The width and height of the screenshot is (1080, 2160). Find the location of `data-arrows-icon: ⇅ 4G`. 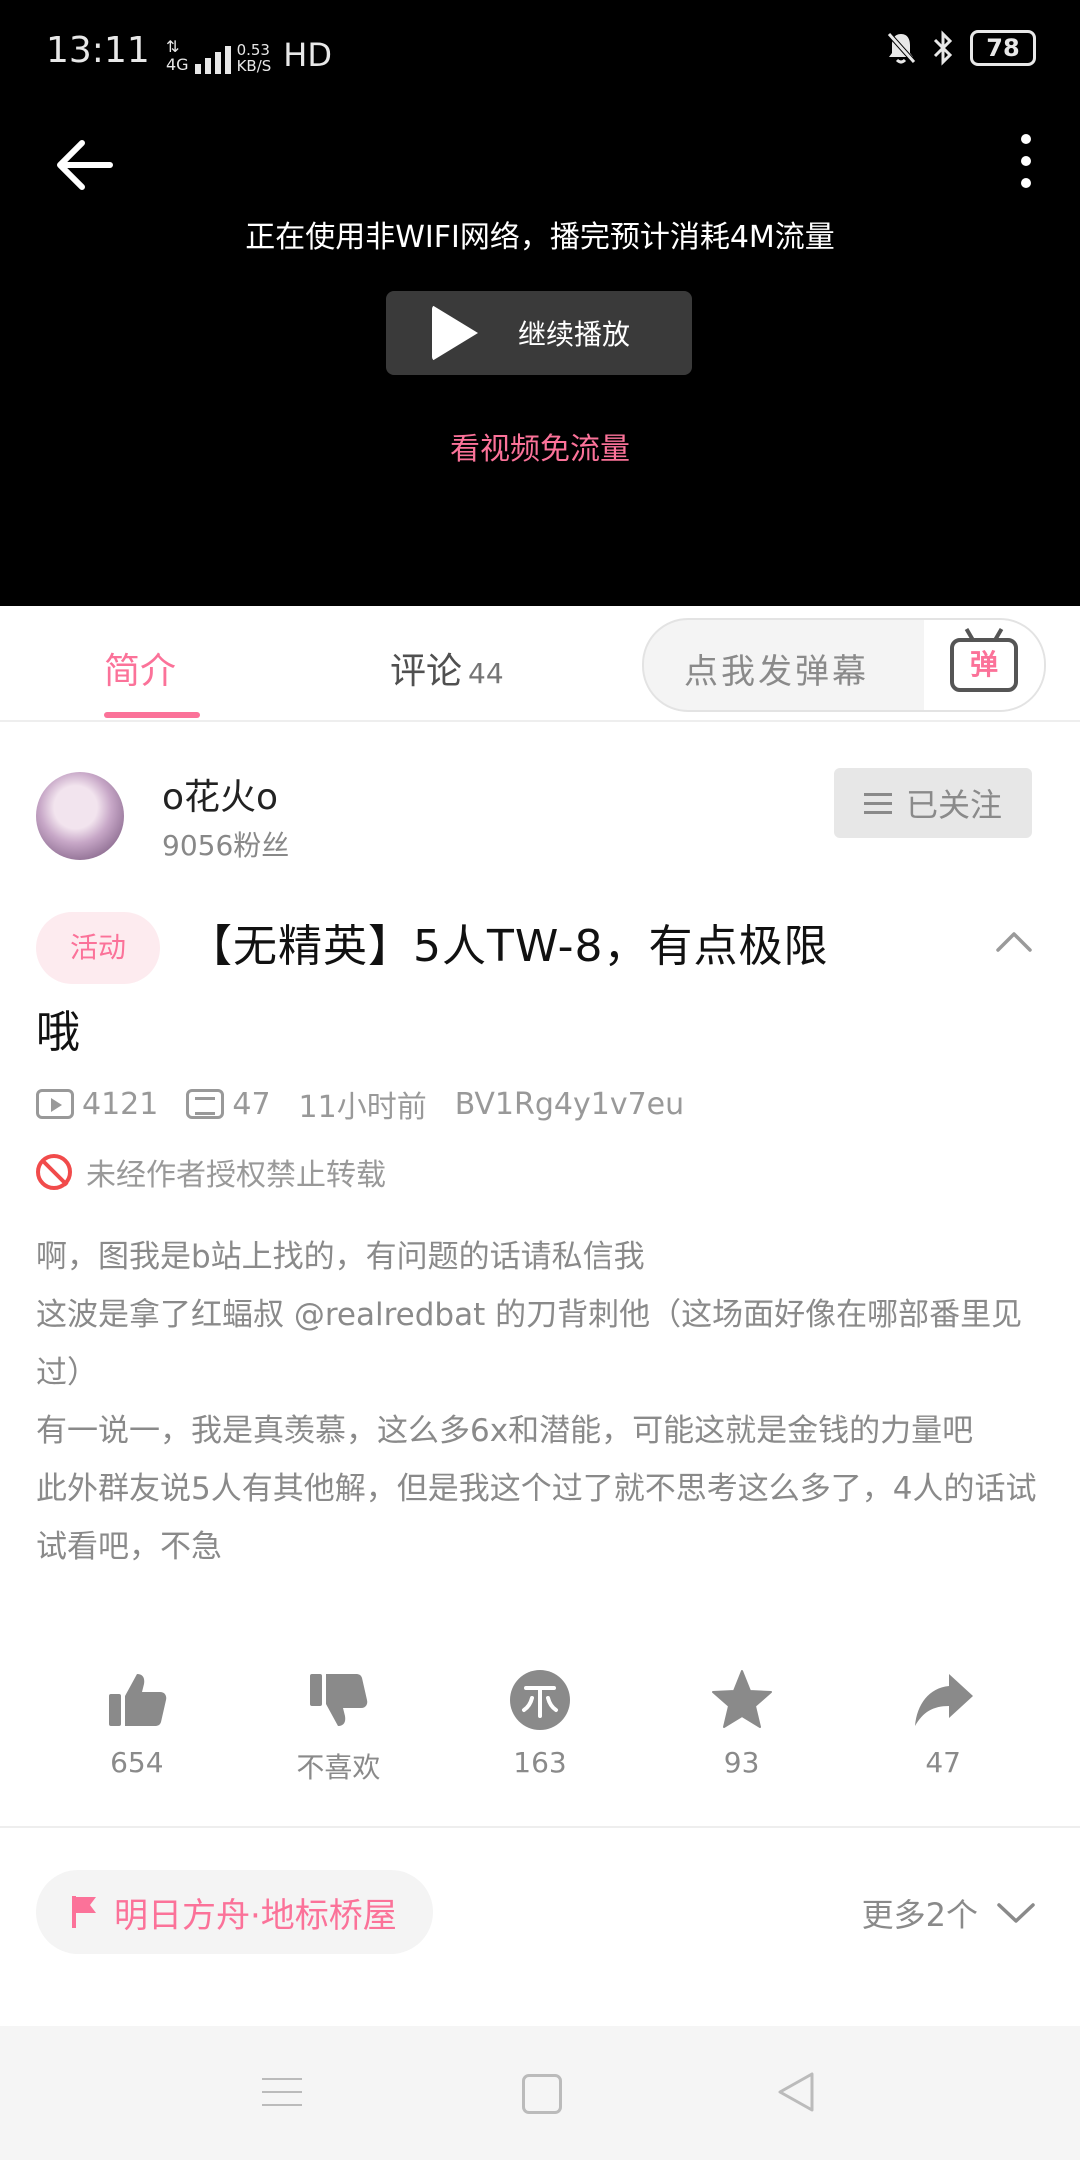

data-arrows-icon: ⇅ 4G is located at coordinates (177, 55).